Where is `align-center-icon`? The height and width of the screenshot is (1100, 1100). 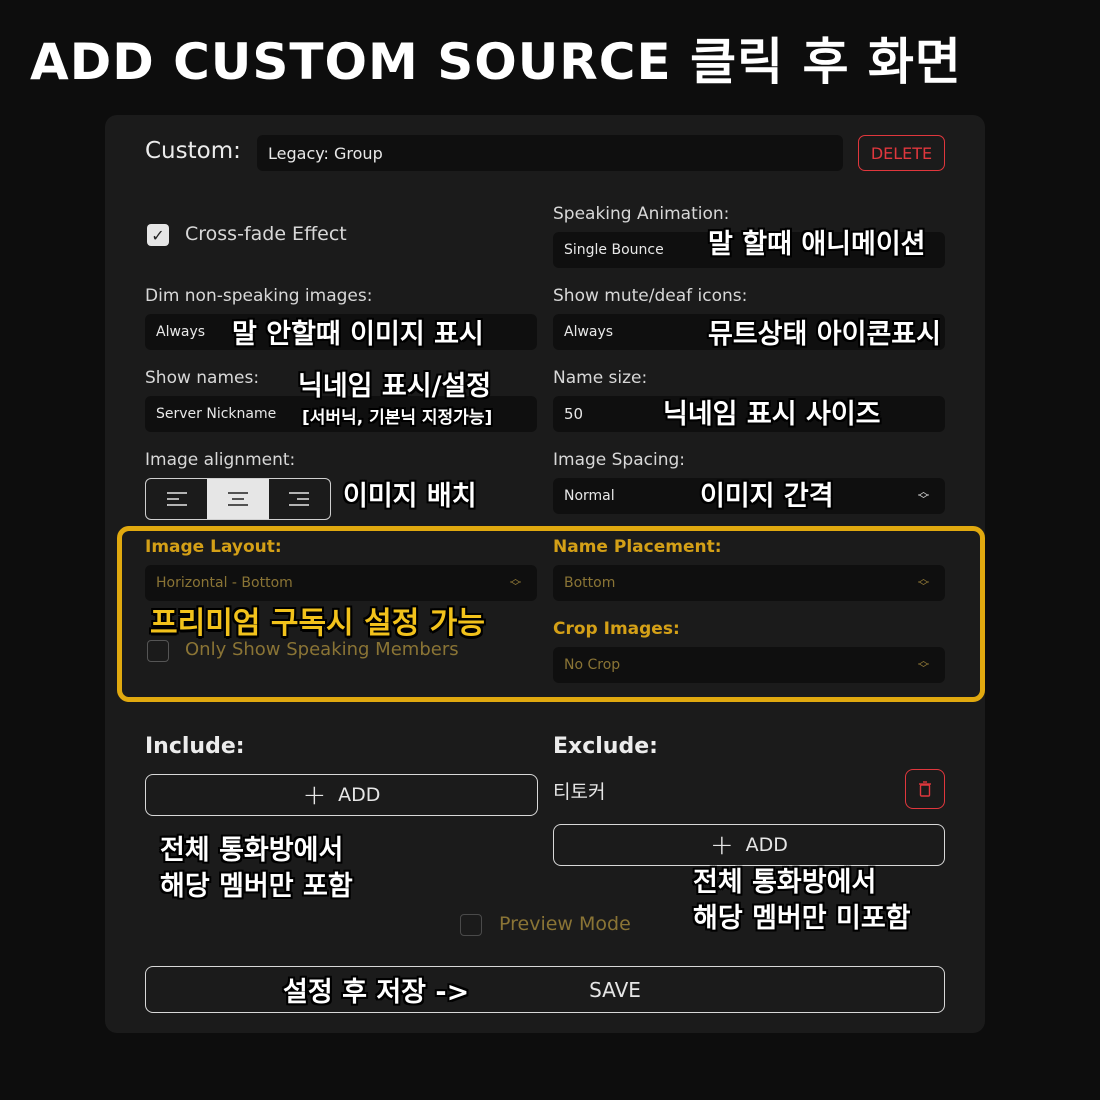
align-center-icon is located at coordinates (237, 499).